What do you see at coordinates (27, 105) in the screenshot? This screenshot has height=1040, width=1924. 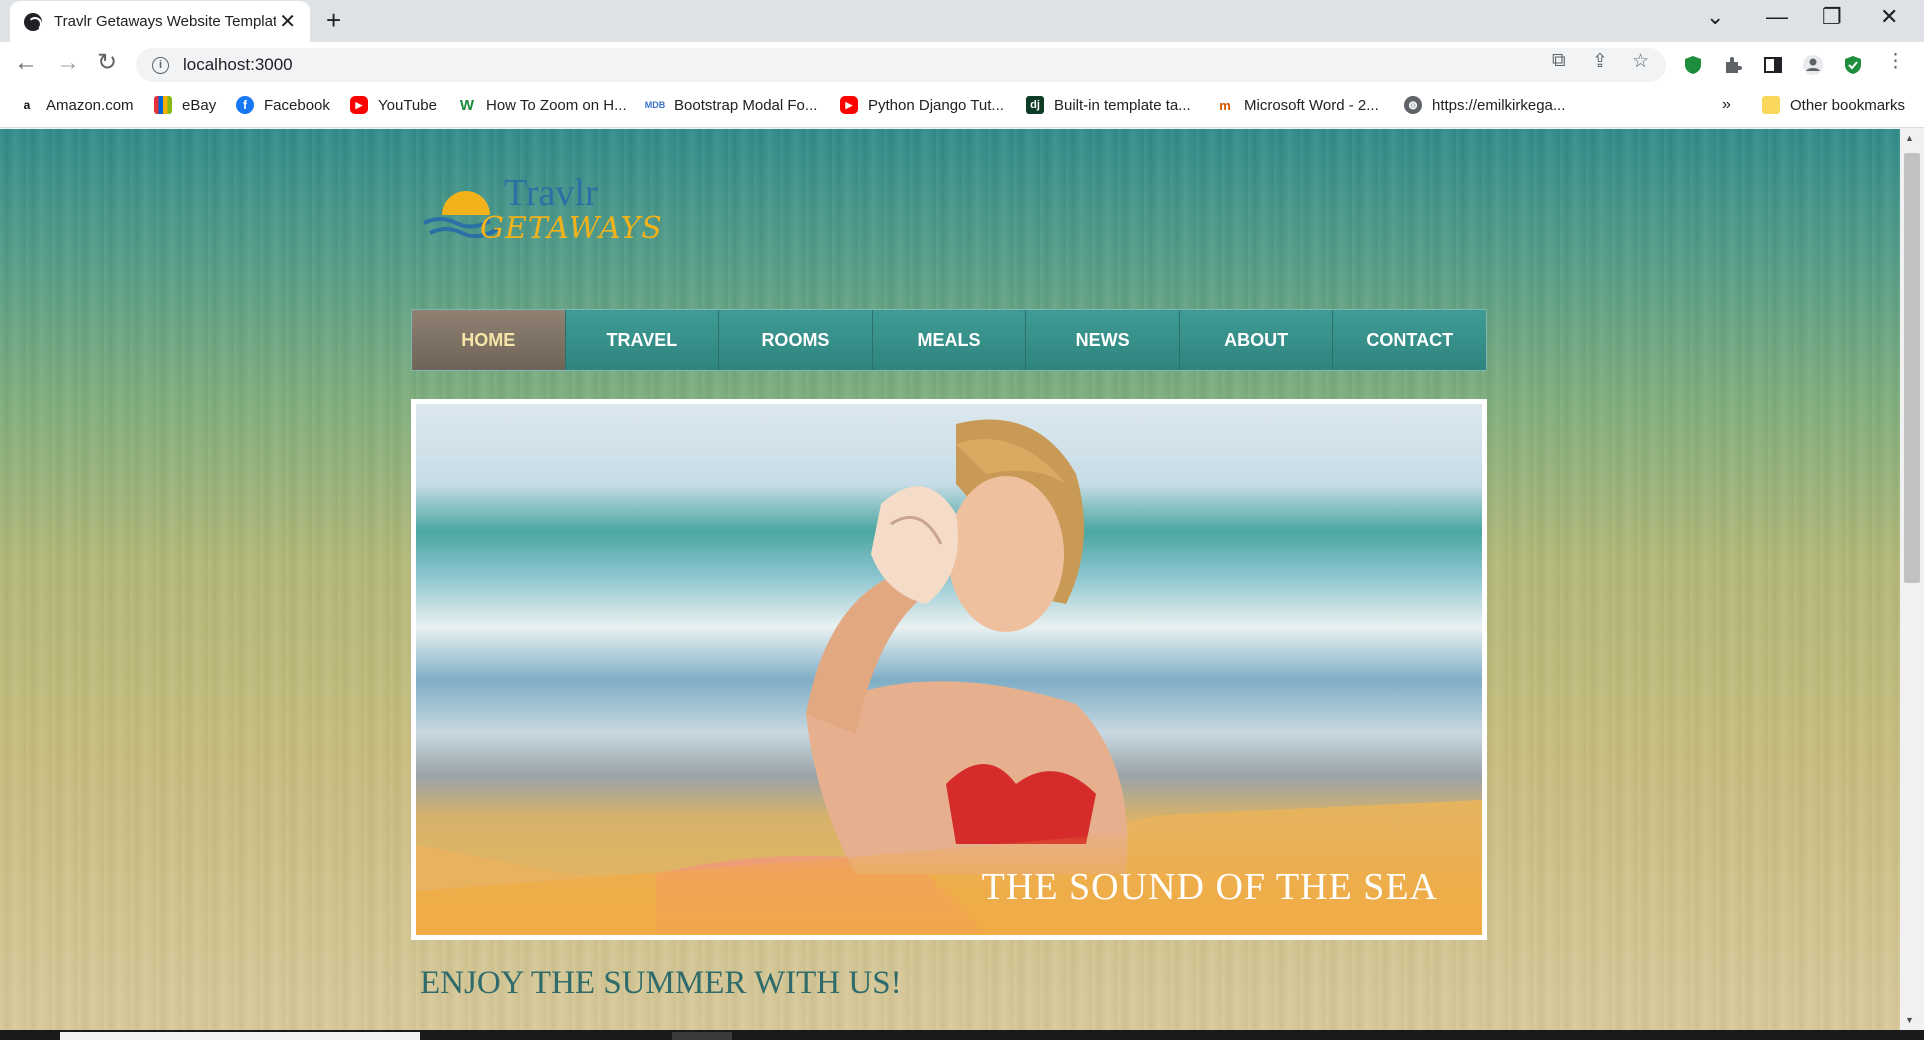 I see `amazon-icon: a` at bounding box center [27, 105].